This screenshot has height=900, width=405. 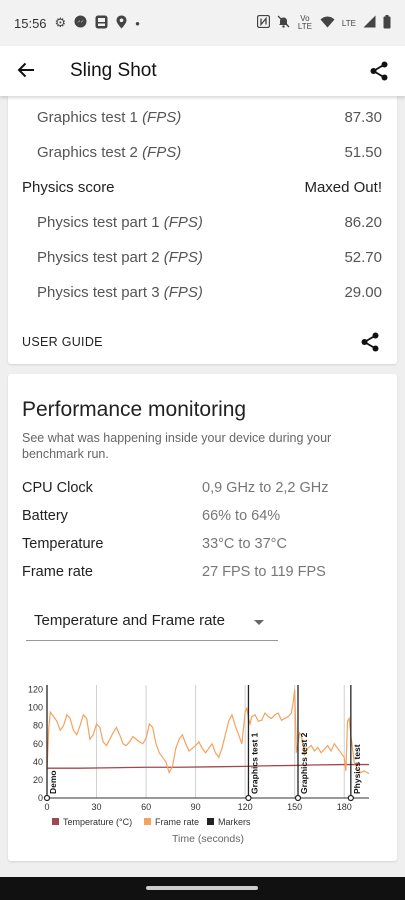 I want to click on navigation-bar, so click(x=202, y=888).